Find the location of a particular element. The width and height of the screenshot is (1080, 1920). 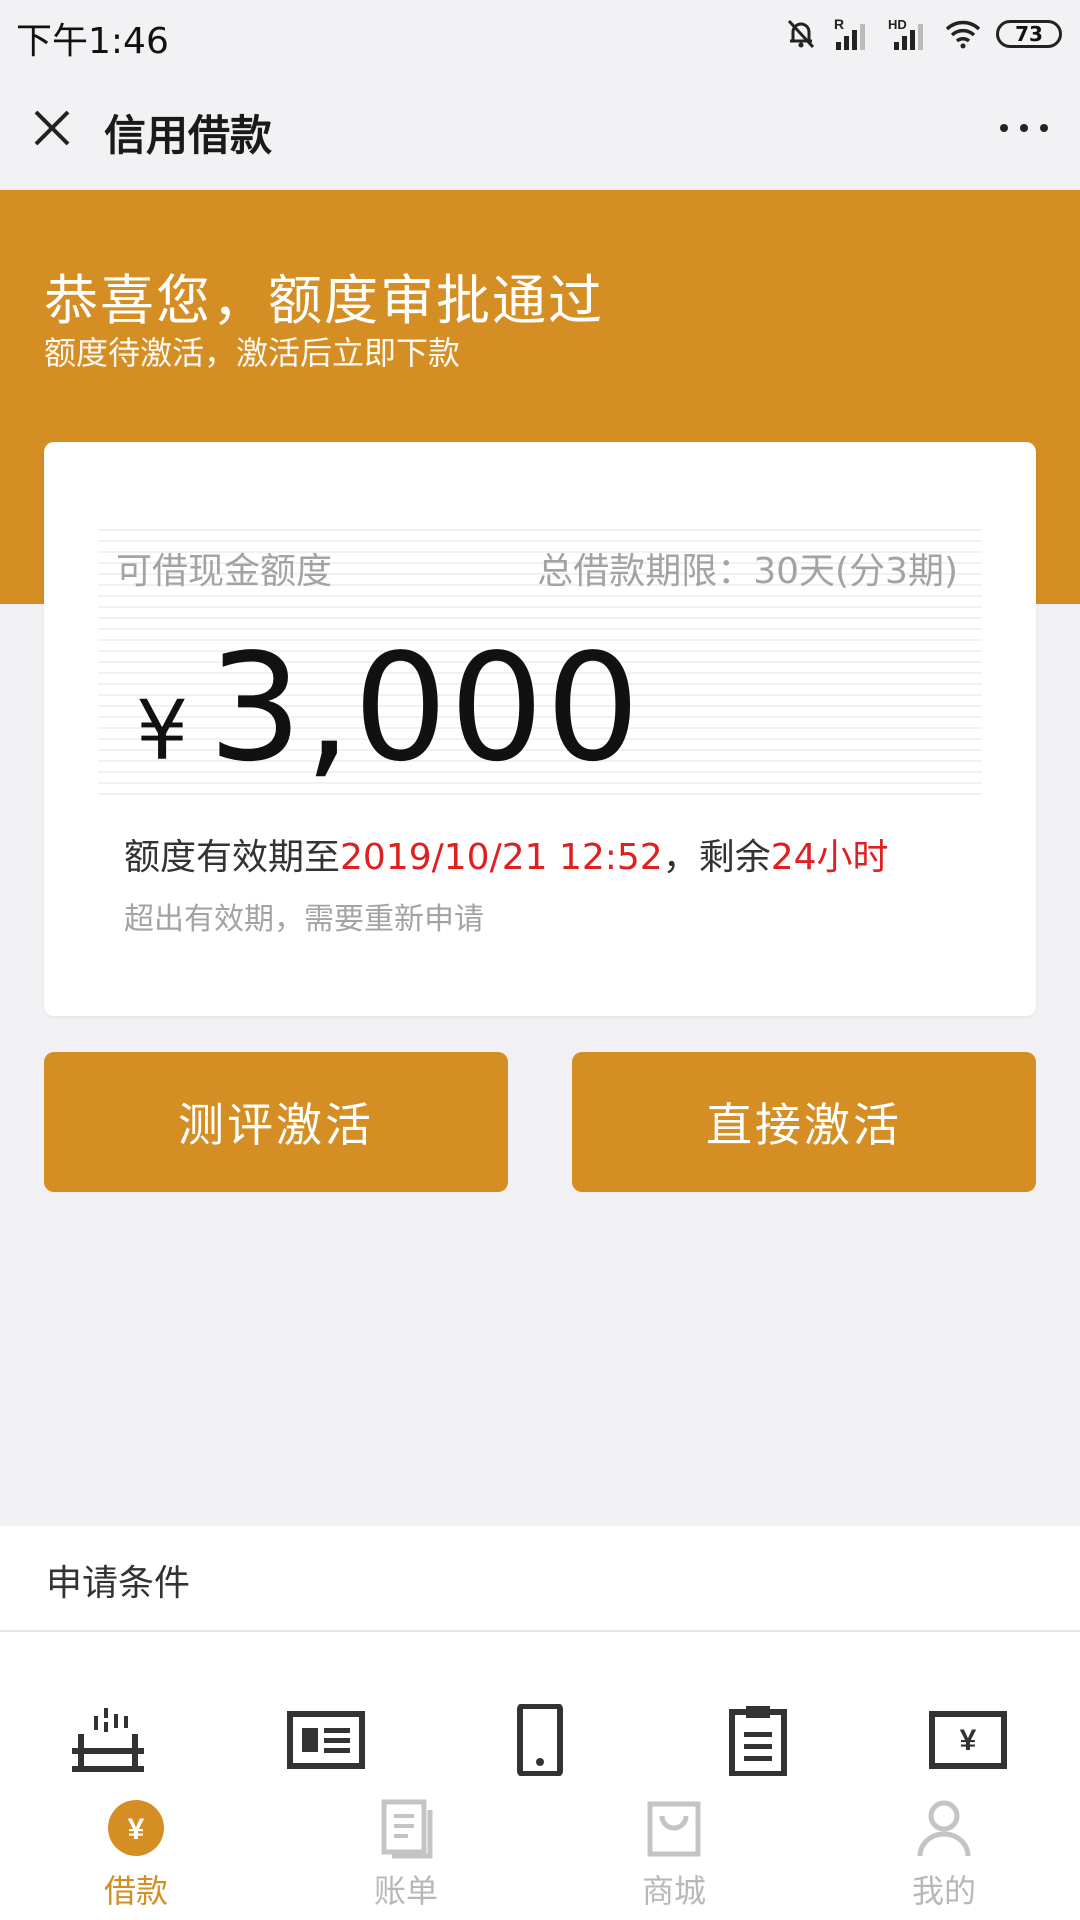

tab-shop: 商城 is located at coordinates (674, 1856).